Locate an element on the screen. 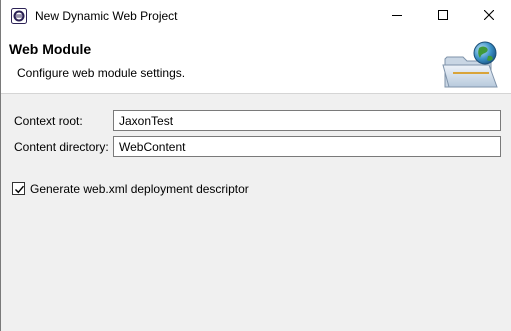 This screenshot has width=511, height=331. content-directory-label: Content directory: is located at coordinates (61, 147).